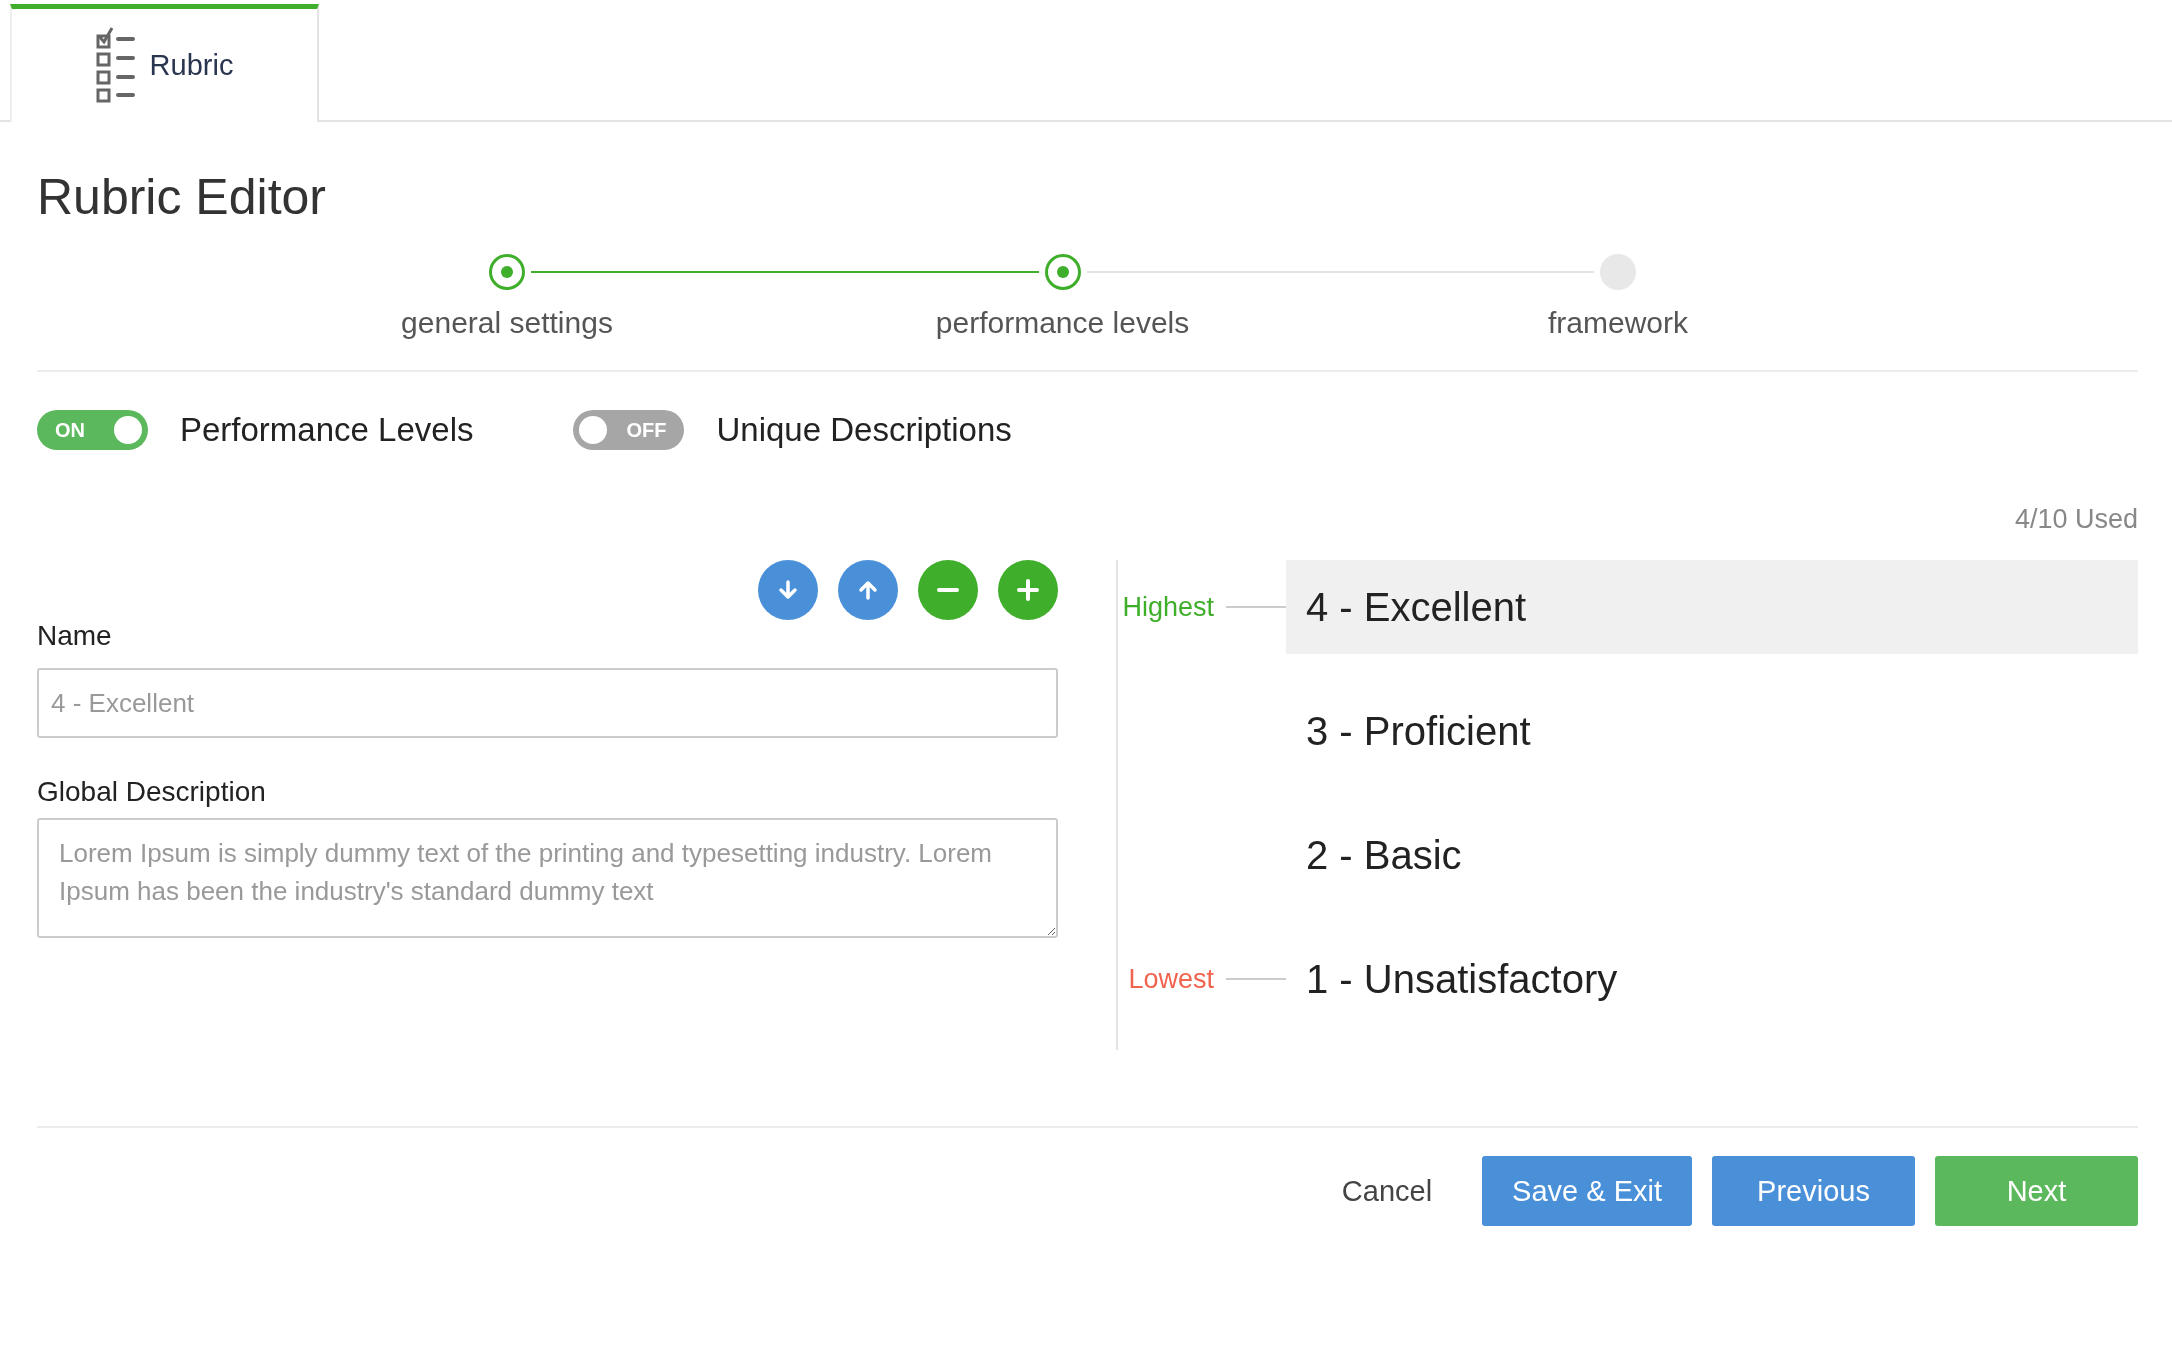 The width and height of the screenshot is (2172, 1372). Describe the element at coordinates (1387, 1191) in the screenshot. I see `cancel-link: Cancel` at that location.